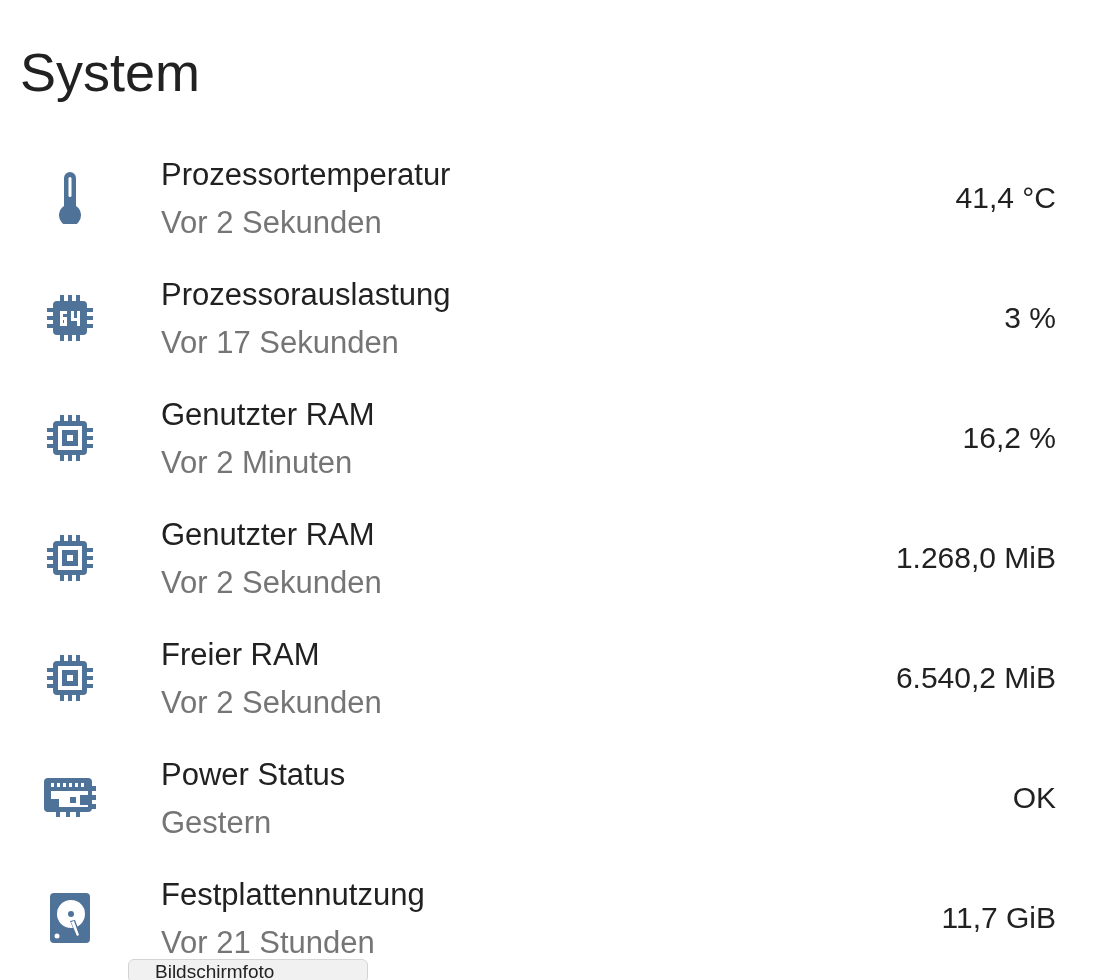 The image size is (1096, 980). I want to click on last-updated: Vor 2 Minuten, so click(257, 463).